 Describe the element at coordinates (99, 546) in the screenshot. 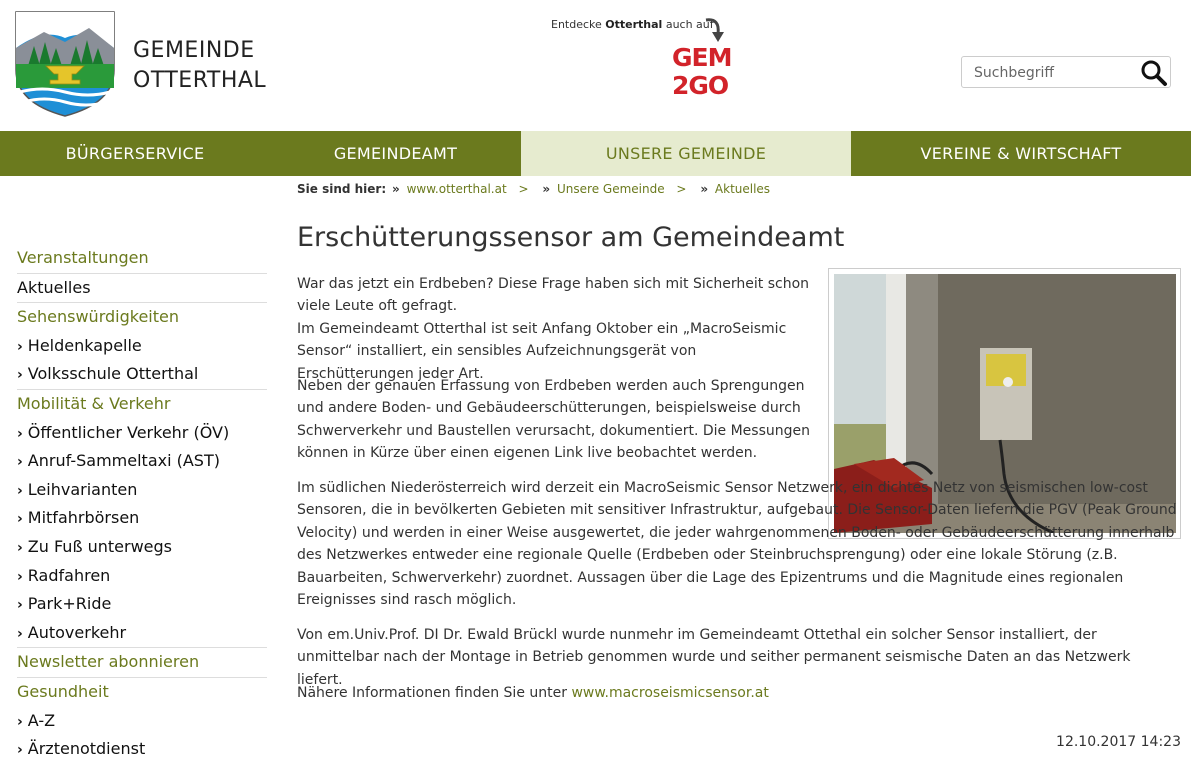

I see `sidebar-item-label: Zu Fuß unterwegs` at that location.